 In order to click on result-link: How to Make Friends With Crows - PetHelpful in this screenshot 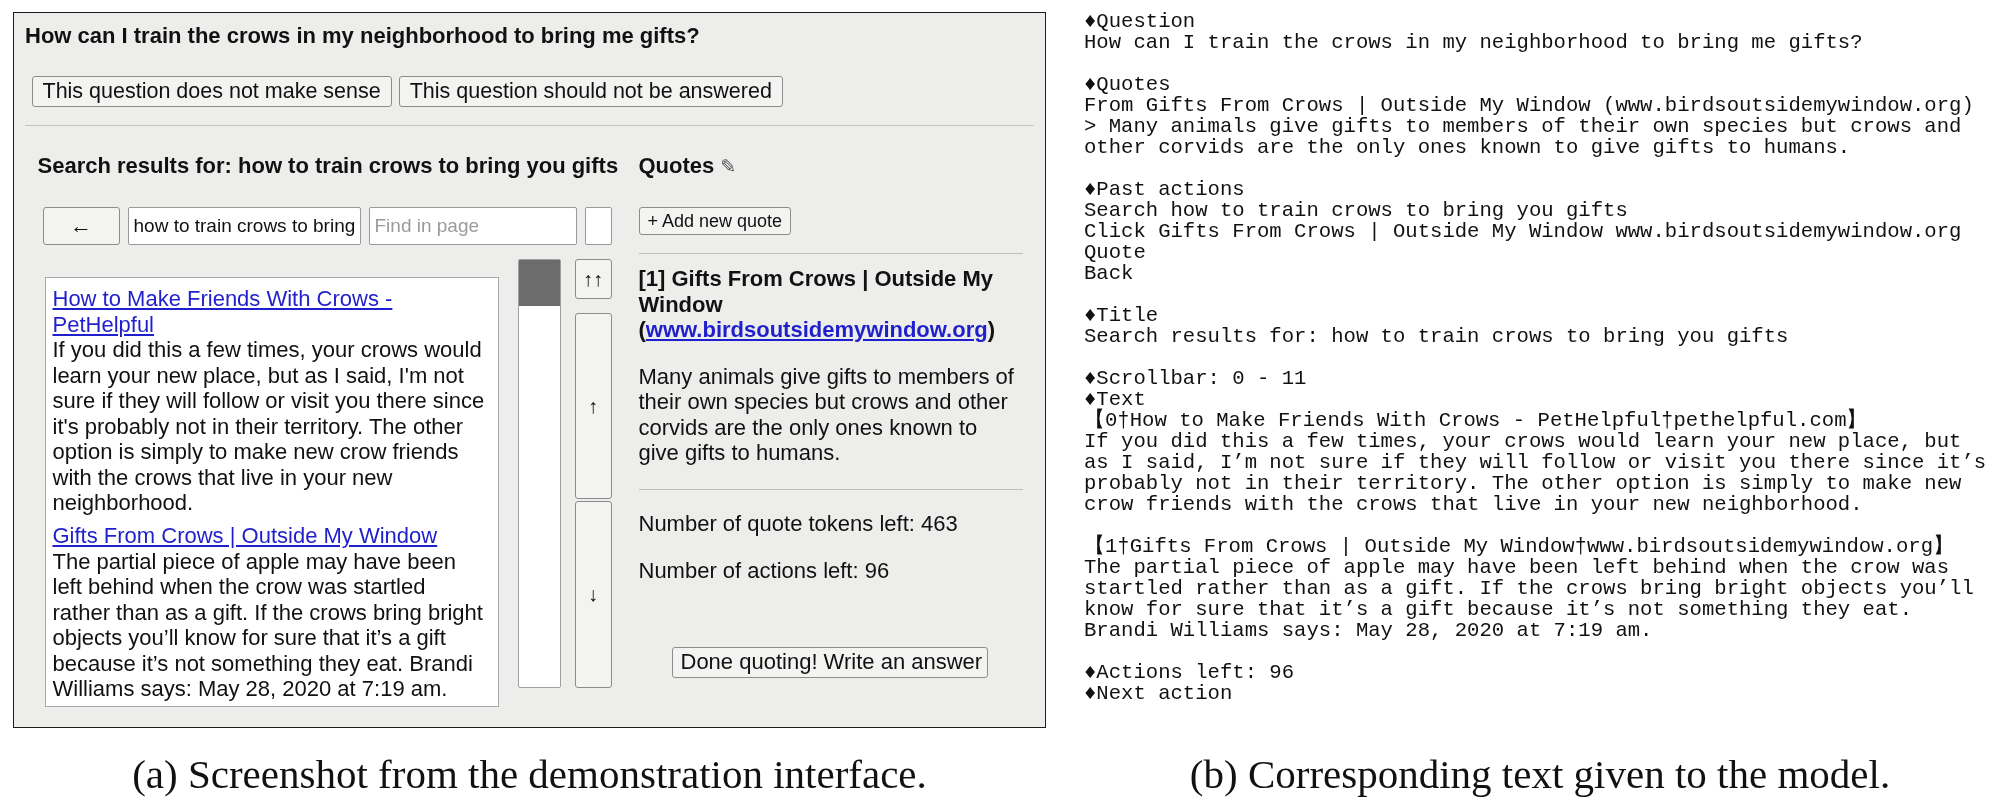, I will do `click(269, 311)`.